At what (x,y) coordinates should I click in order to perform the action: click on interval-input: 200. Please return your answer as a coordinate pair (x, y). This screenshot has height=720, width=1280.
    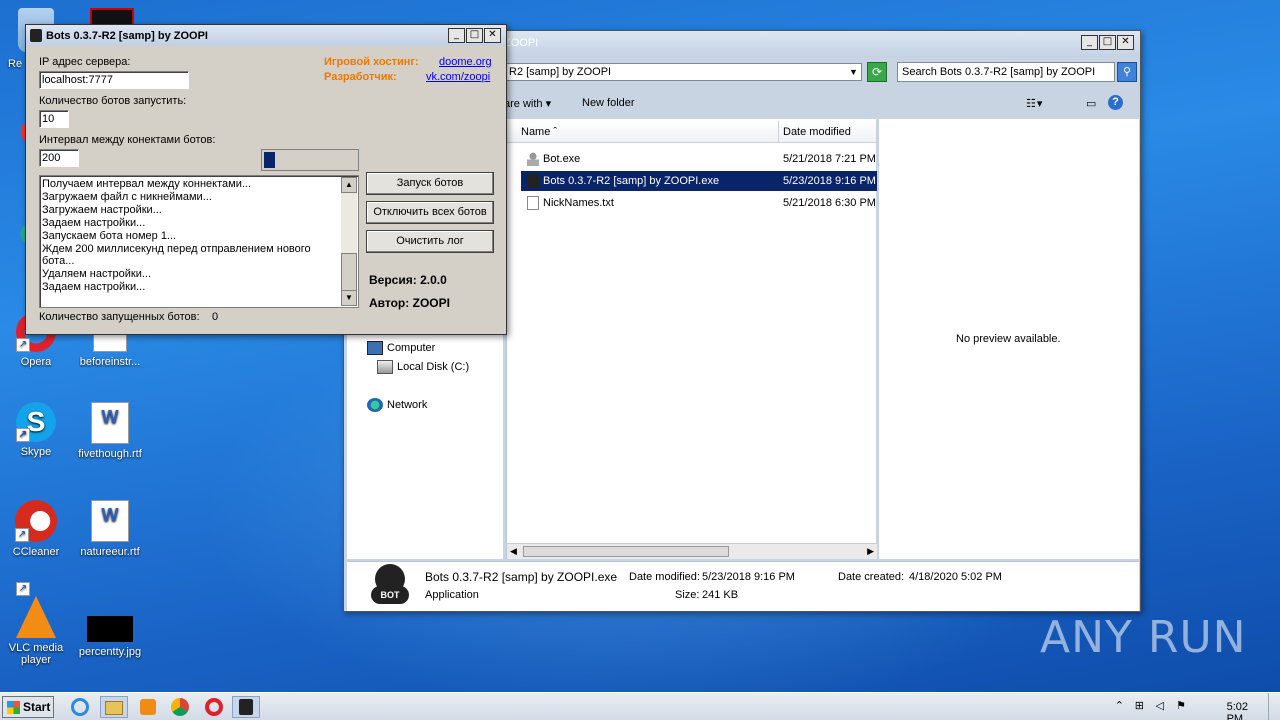
    Looking at the image, I should click on (59, 158).